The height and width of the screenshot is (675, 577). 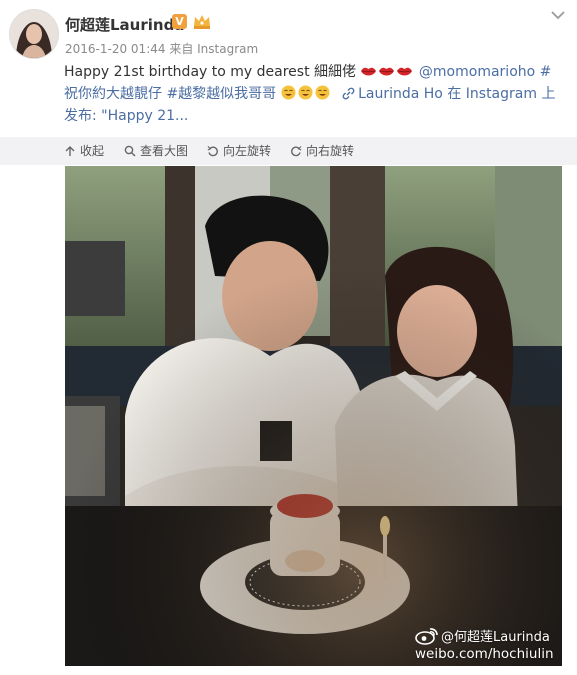 I want to click on link-icon, so click(x=348, y=93).